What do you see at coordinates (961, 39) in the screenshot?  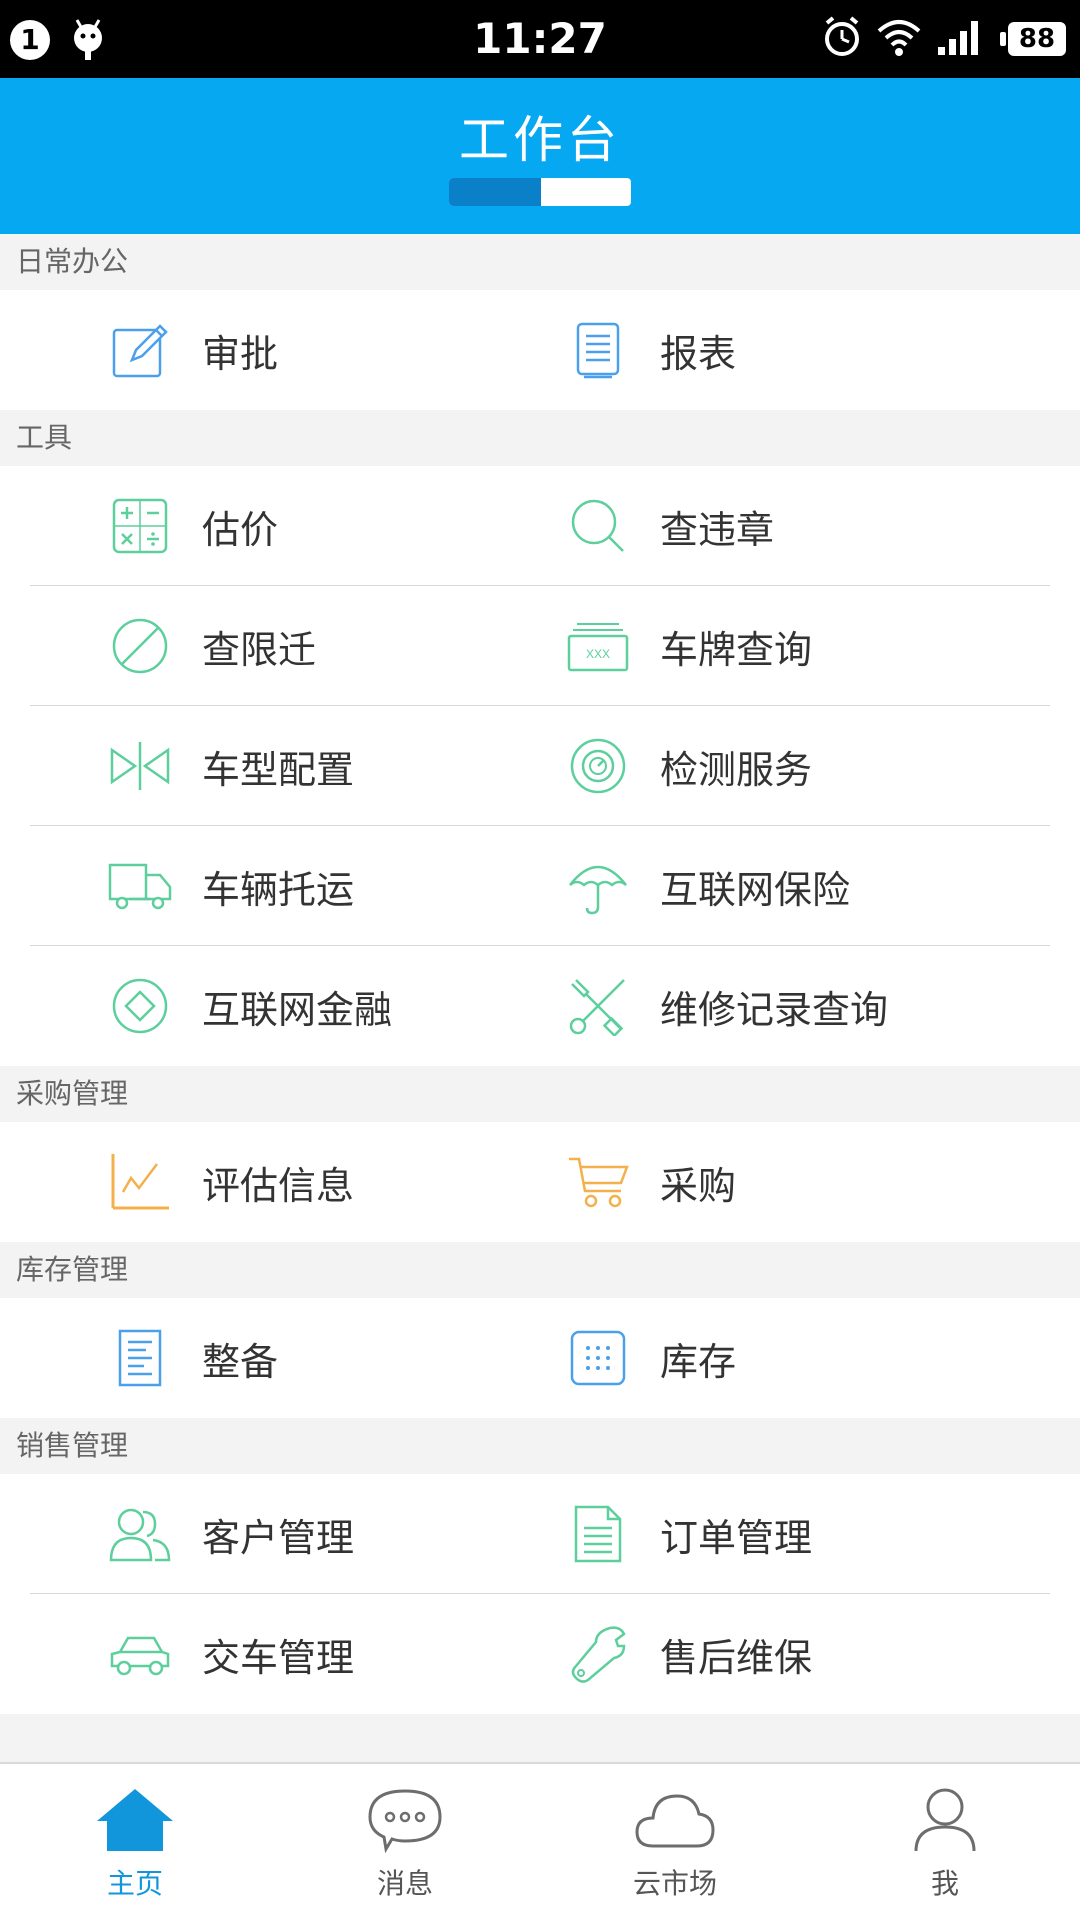 I see `signal-icon` at bounding box center [961, 39].